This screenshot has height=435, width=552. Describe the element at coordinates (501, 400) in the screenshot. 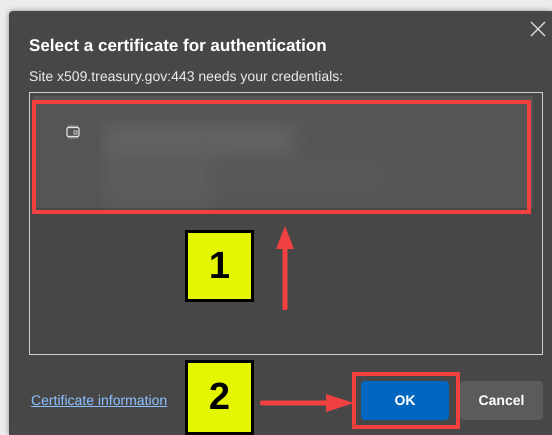

I see `cancel-button: Cancel` at that location.